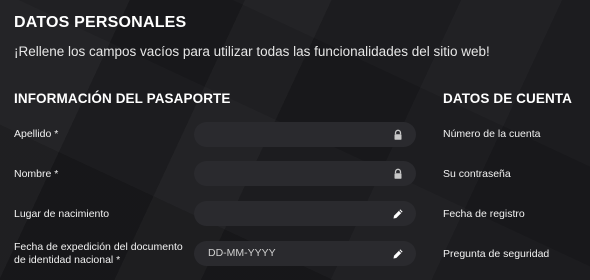  Describe the element at coordinates (484, 214) in the screenshot. I see `account-item-registration-date: Fecha de registro` at that location.